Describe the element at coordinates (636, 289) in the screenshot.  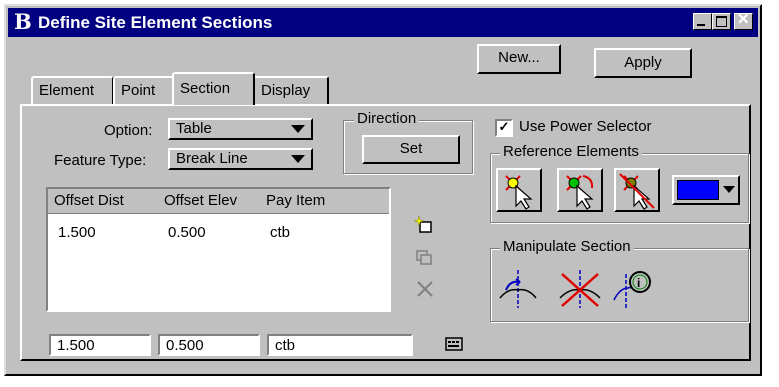
I see `section-info-icon: i` at that location.